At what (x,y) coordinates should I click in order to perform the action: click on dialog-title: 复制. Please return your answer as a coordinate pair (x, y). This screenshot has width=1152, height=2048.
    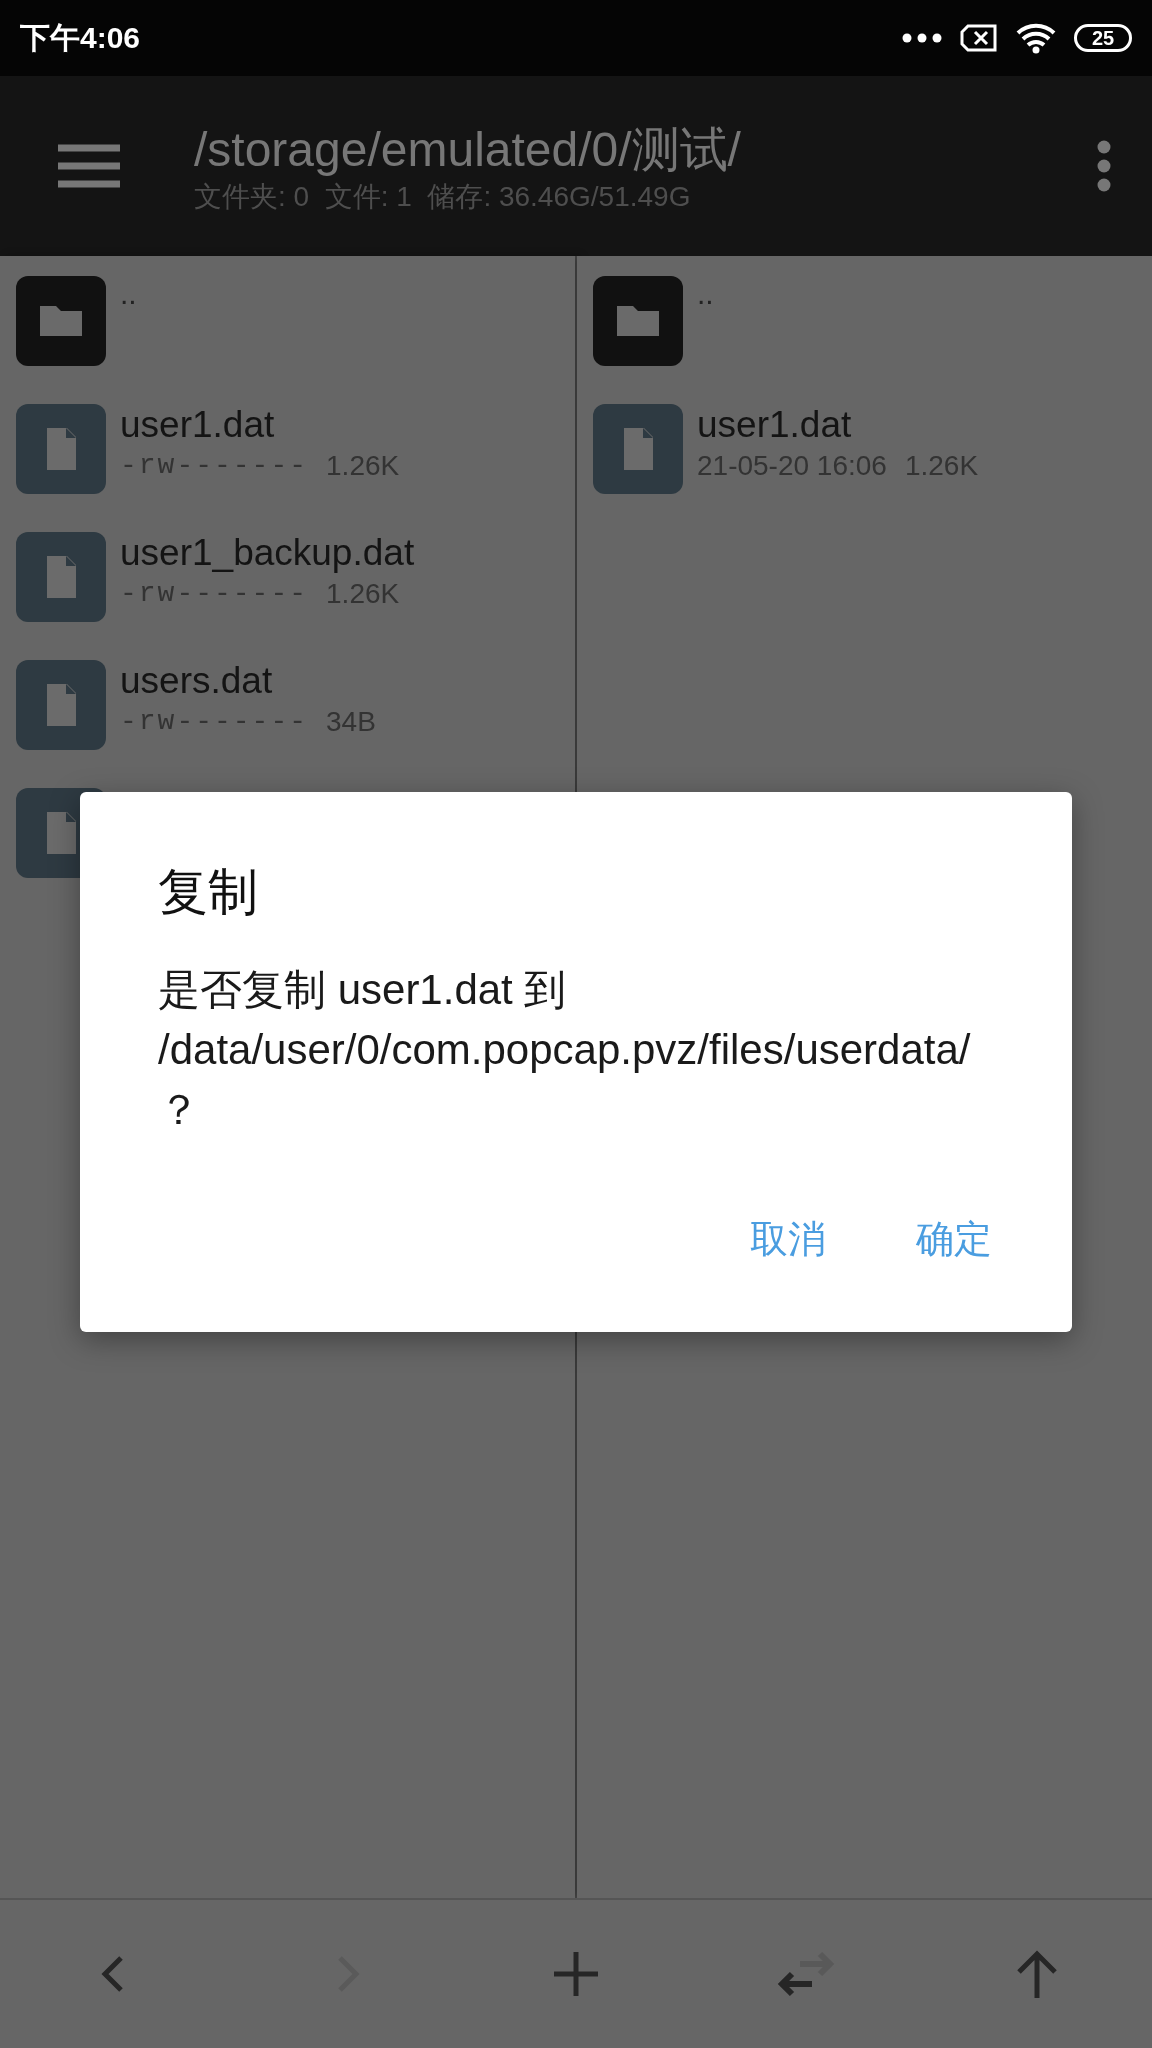
    Looking at the image, I should click on (208, 892).